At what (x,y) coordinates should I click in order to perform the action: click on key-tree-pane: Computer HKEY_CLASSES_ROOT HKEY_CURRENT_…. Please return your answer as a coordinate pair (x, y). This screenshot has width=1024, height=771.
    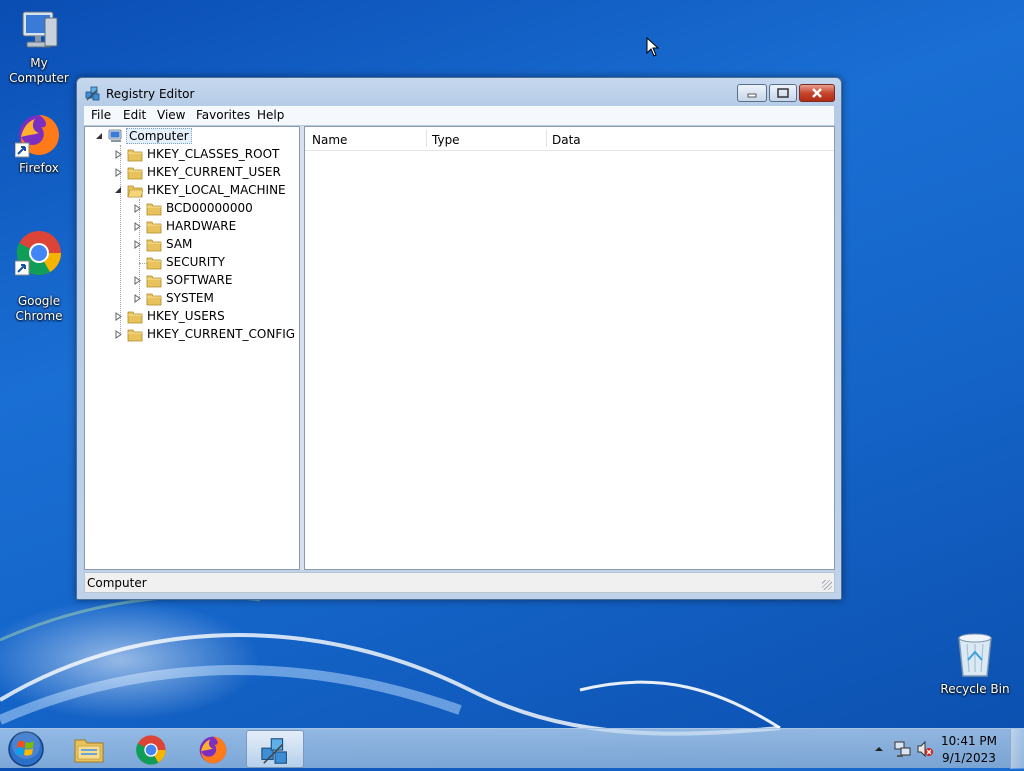
    Looking at the image, I should click on (192, 348).